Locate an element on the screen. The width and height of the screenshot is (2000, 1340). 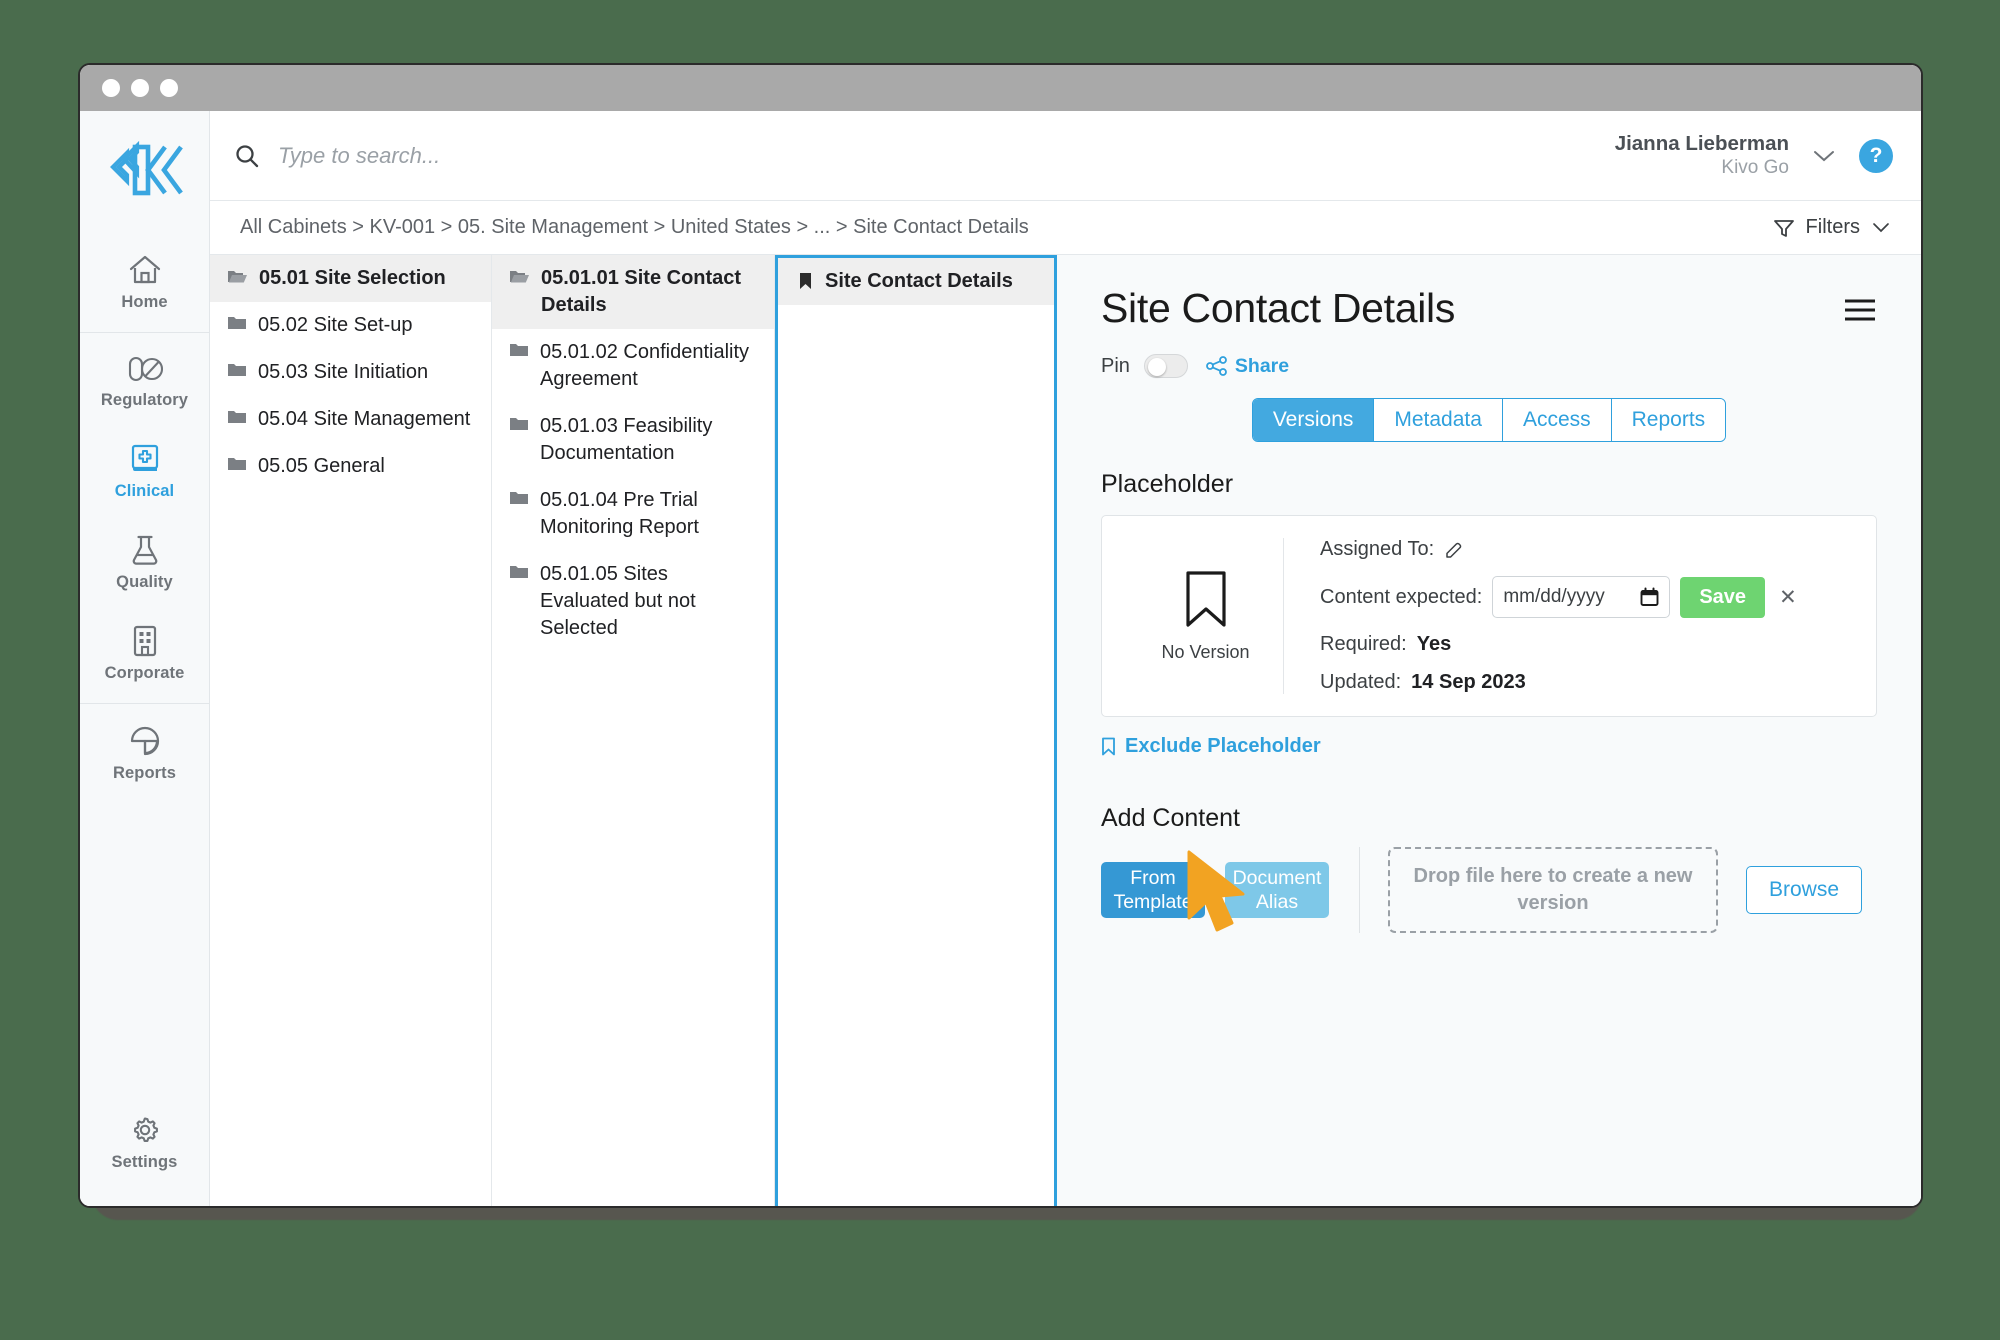
updated-row: Updated: 14 Sep 2023 is located at coordinates (1558, 682).